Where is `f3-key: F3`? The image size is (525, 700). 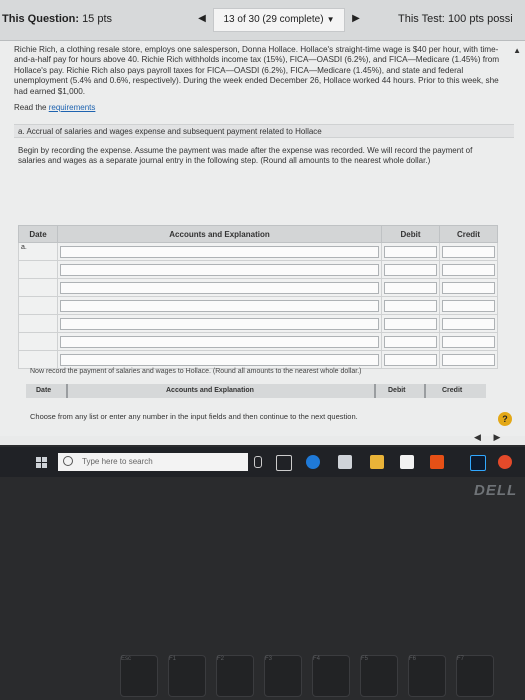 f3-key: F3 is located at coordinates (283, 676).